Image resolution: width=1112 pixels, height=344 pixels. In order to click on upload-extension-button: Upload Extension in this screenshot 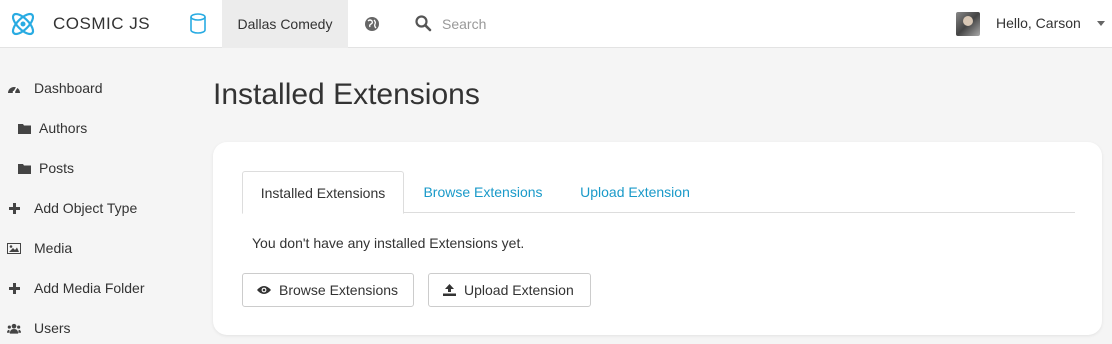, I will do `click(509, 290)`.